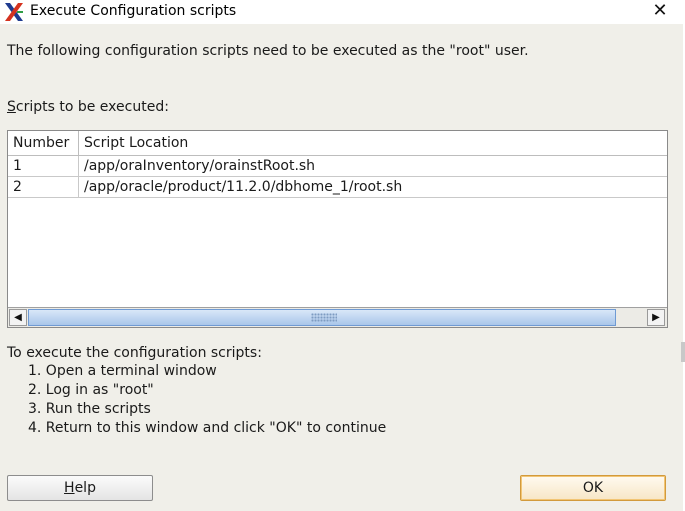  Describe the element at coordinates (133, 11) in the screenshot. I see `window-title: Execute Configuration scripts` at that location.